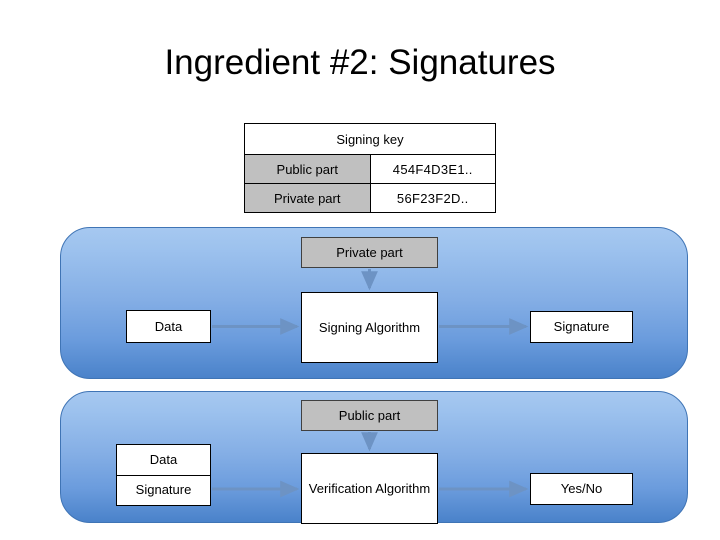  I want to click on table-row: Private part 56F23F2D.., so click(370, 198).